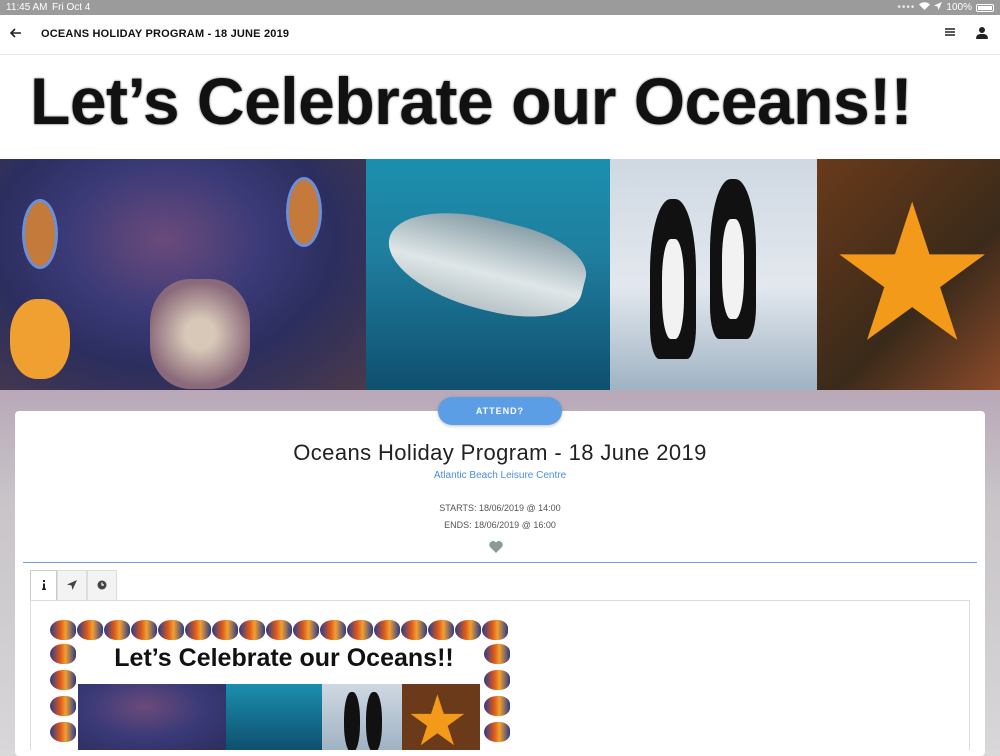  I want to click on info-icon, so click(44, 586).